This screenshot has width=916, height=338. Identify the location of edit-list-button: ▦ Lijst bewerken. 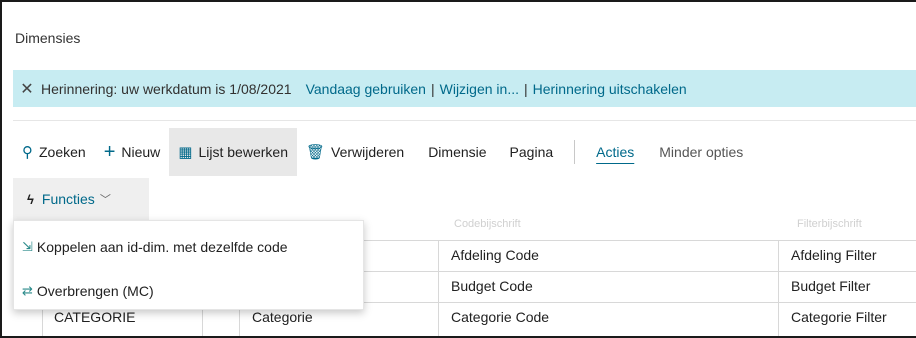
(233, 152).